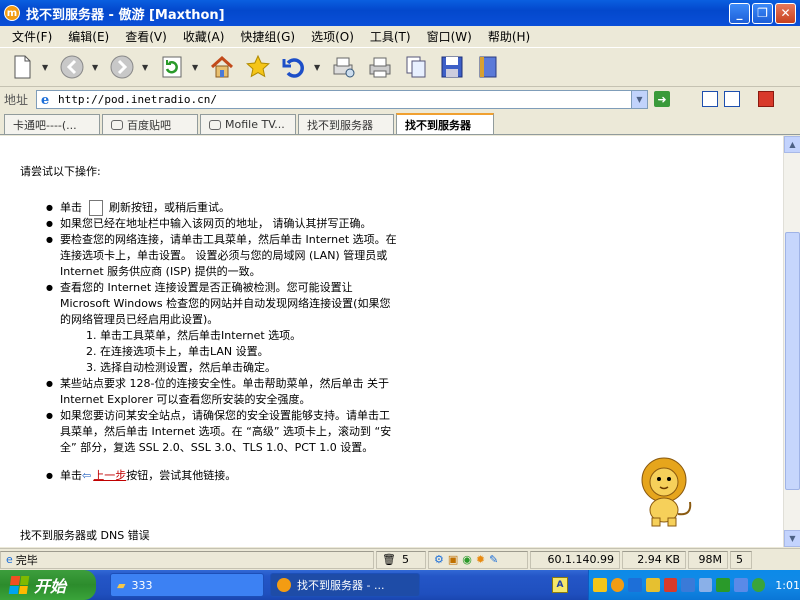 This screenshot has height=600, width=800. I want to click on save-disk-icon, so click(452, 67).